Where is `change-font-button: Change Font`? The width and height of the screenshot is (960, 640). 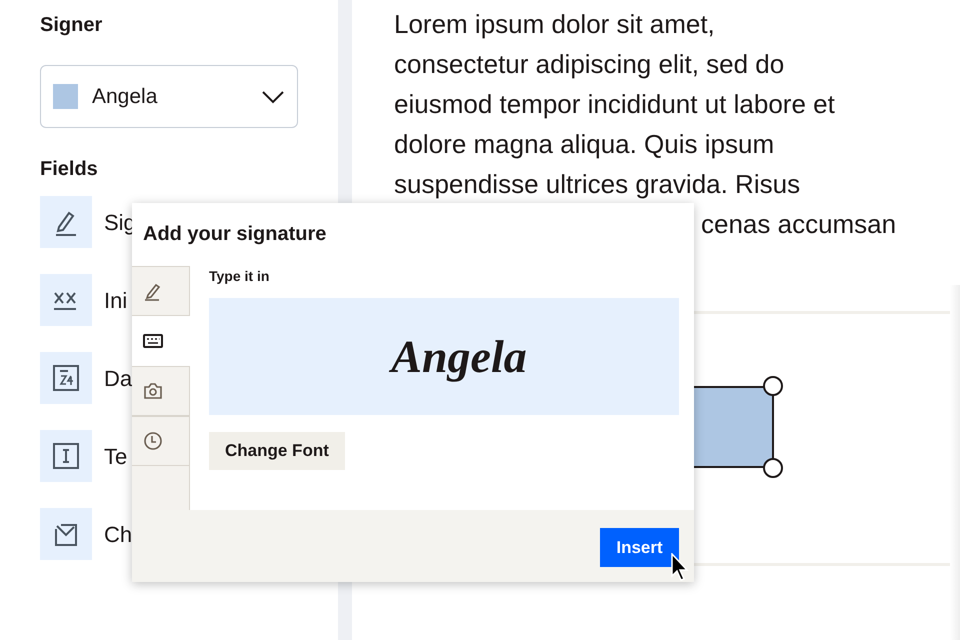 change-font-button: Change Font is located at coordinates (277, 451).